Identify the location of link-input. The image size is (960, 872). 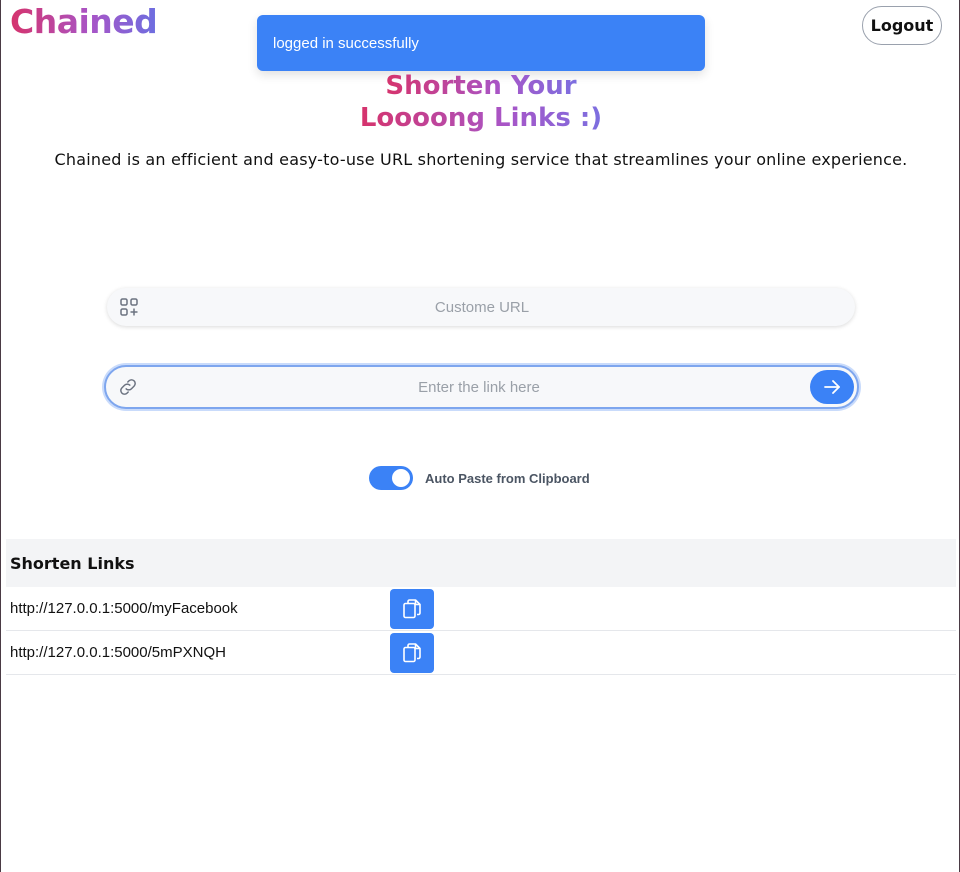
(479, 387).